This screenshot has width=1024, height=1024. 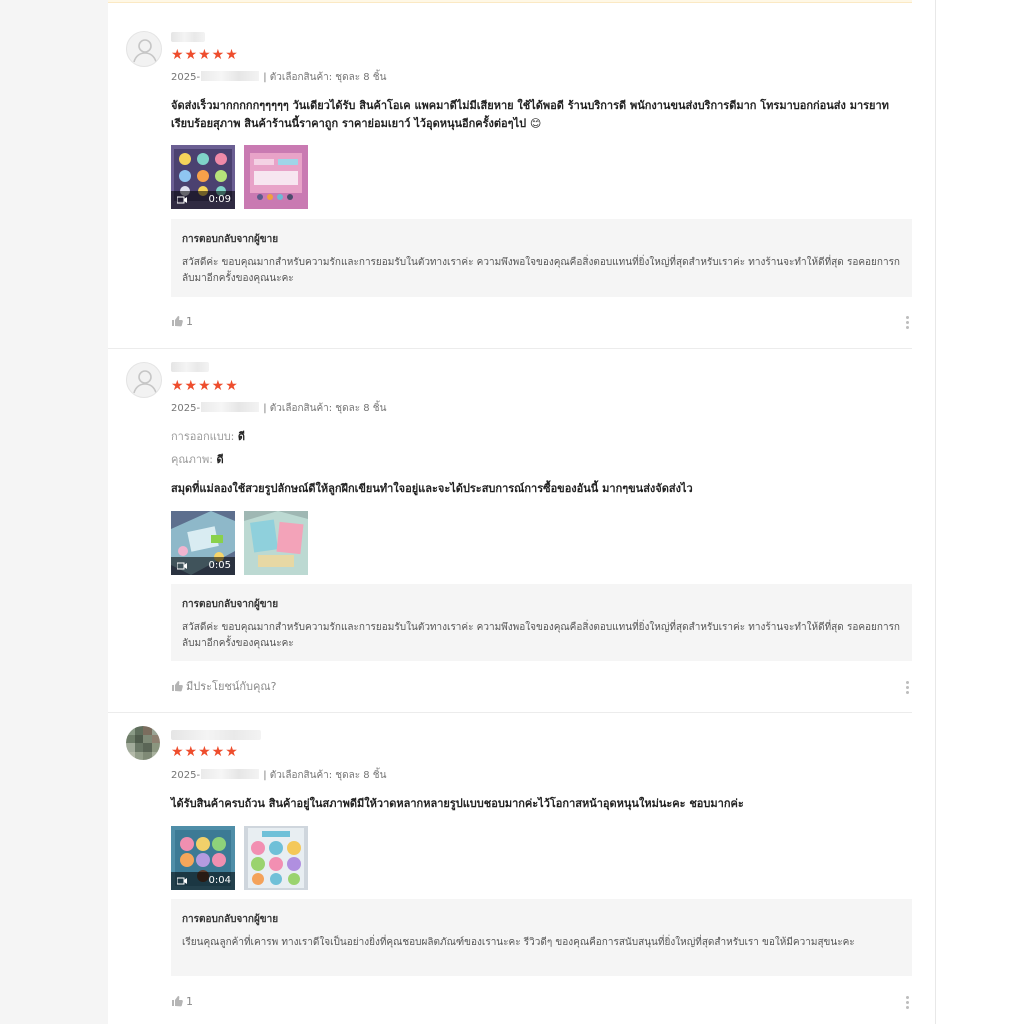 I want to click on video-duration-bar: 0:09, so click(x=203, y=200).